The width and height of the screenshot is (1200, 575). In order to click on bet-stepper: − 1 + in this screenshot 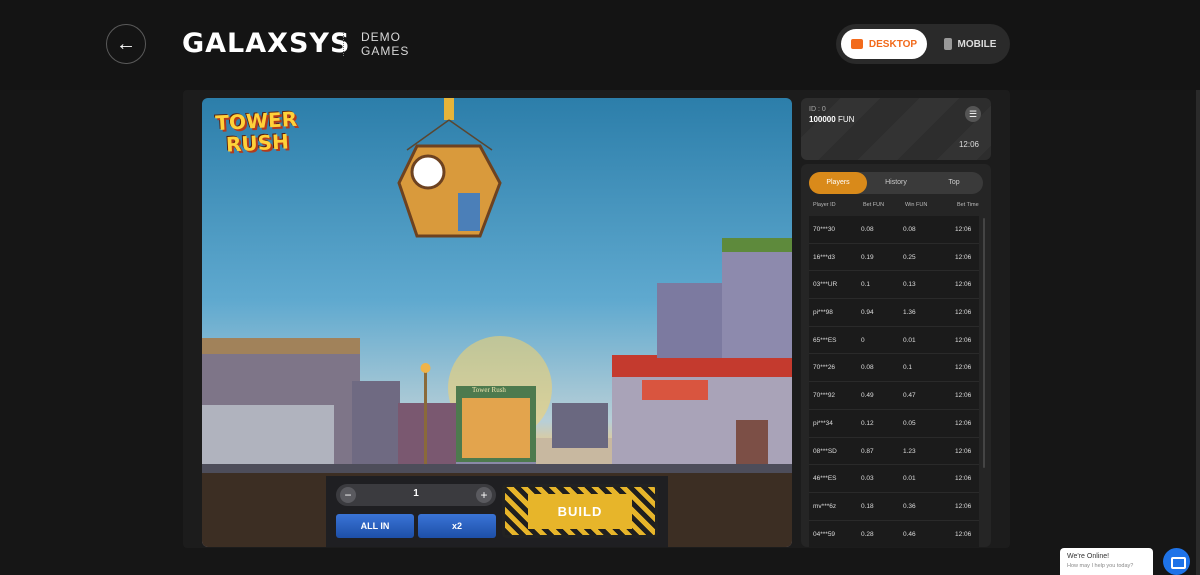, I will do `click(416, 495)`.